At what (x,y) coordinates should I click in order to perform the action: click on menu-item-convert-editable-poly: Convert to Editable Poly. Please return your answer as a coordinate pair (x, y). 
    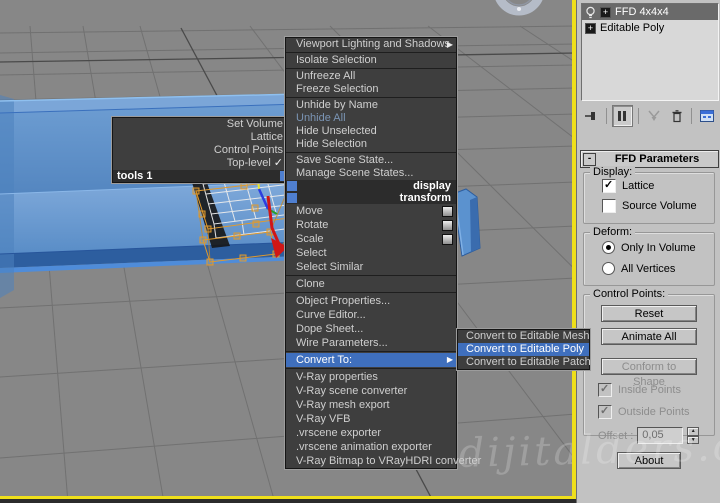
    Looking at the image, I should click on (523, 349).